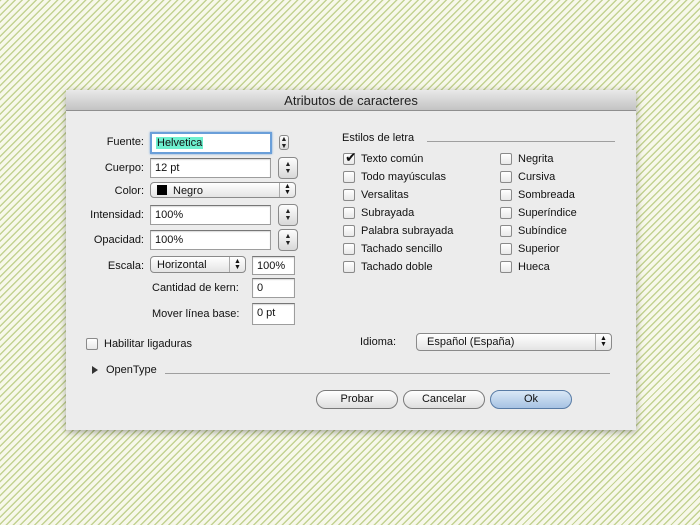  What do you see at coordinates (210, 240) in the screenshot?
I see `opacity-field: 100%` at bounding box center [210, 240].